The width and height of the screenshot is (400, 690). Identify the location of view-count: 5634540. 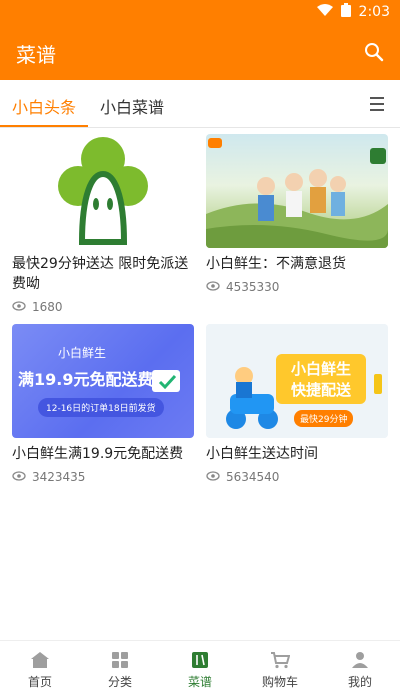
(297, 477).